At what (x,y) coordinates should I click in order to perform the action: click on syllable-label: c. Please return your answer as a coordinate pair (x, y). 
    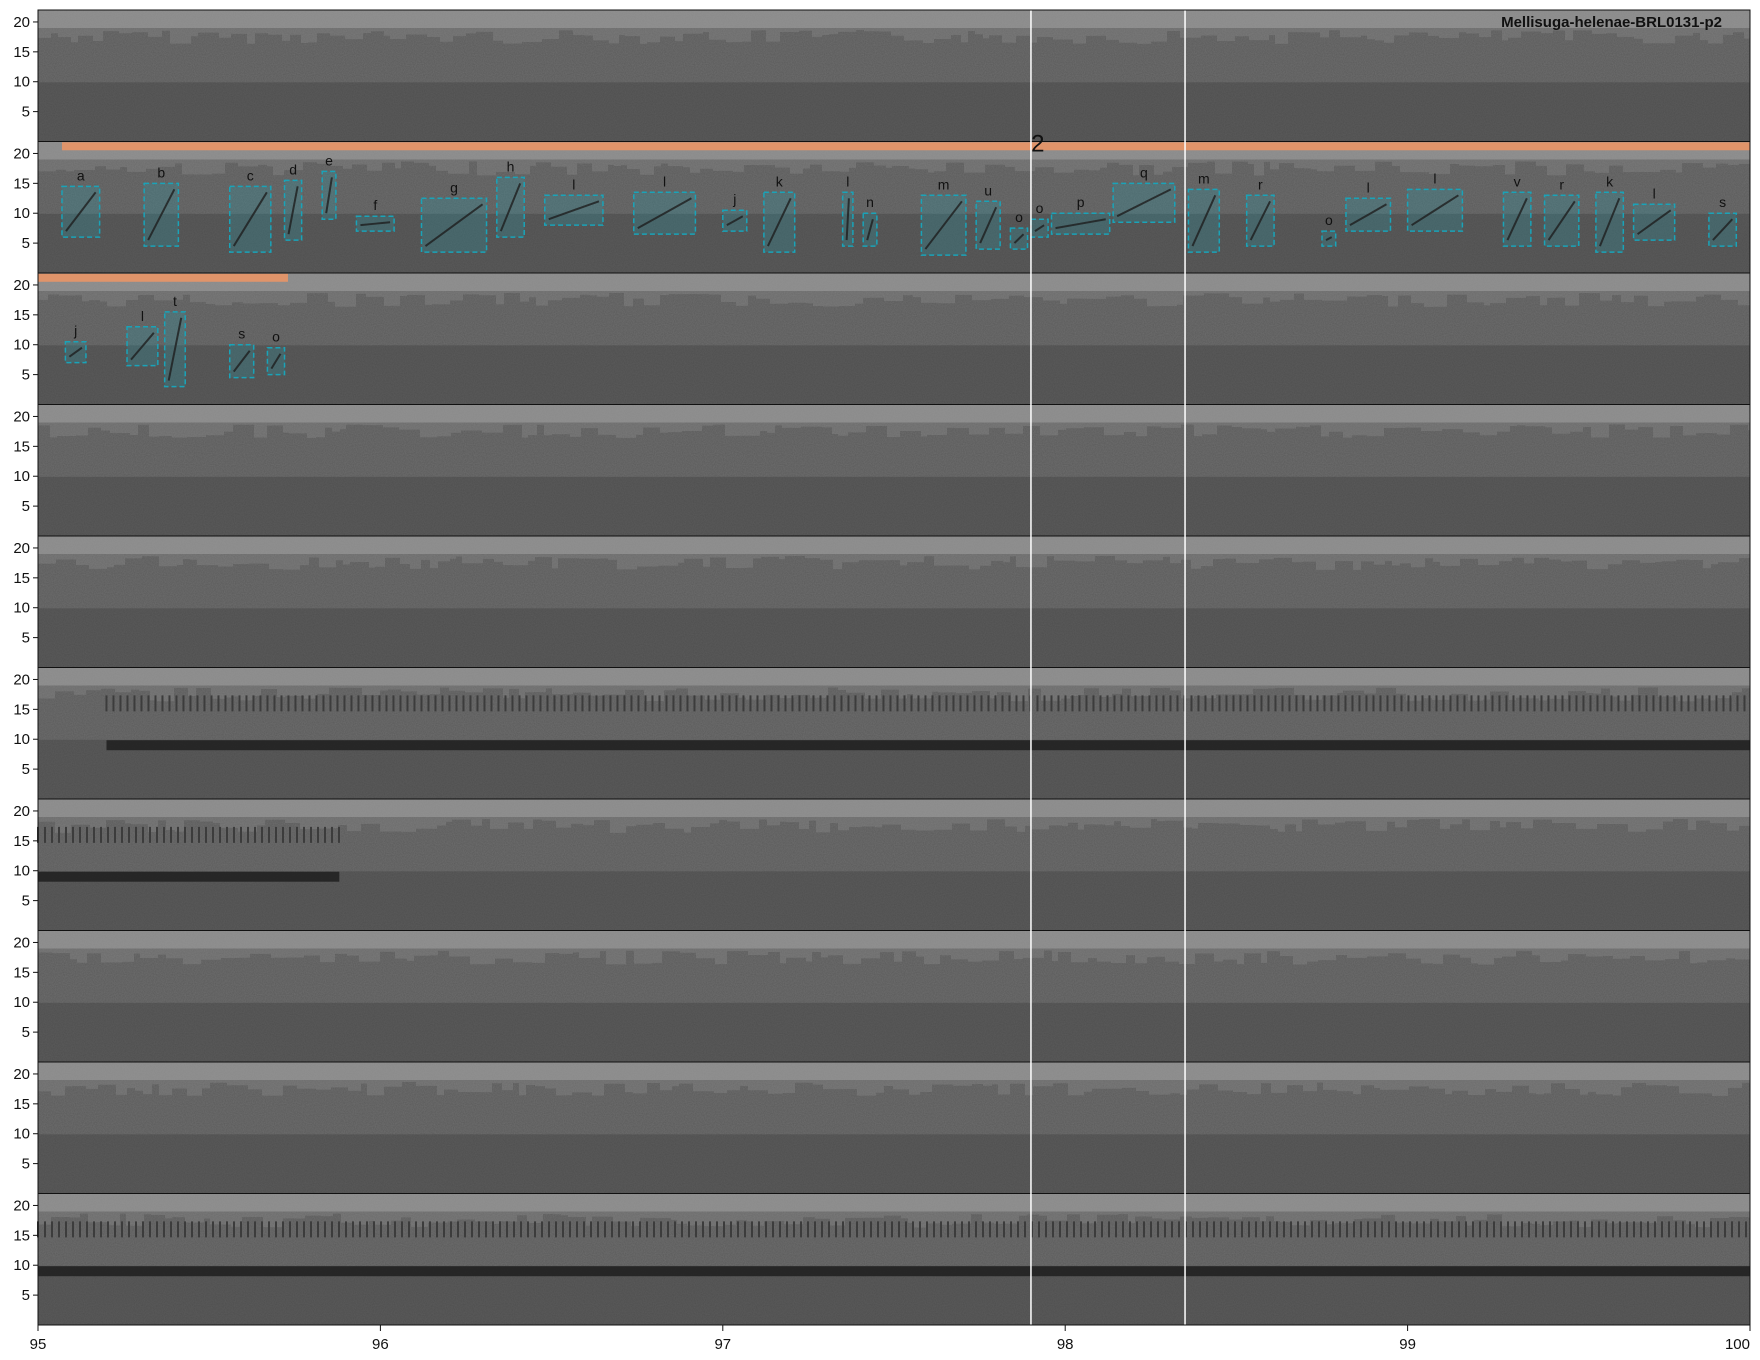
    Looking at the image, I should click on (250, 175).